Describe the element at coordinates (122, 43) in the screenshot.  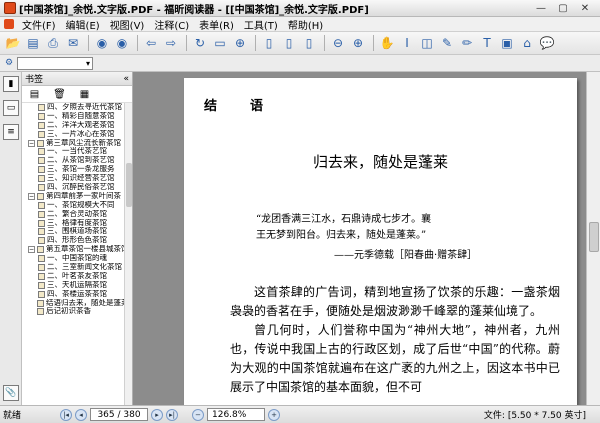
I see `nav-forward-icon: ◉` at that location.